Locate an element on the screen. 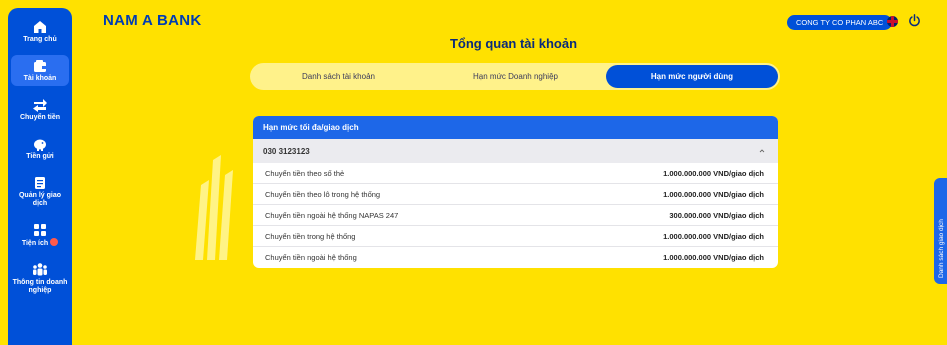 The width and height of the screenshot is (947, 345). limit-name: Chuyển tiền trong hệ thống is located at coordinates (310, 236).